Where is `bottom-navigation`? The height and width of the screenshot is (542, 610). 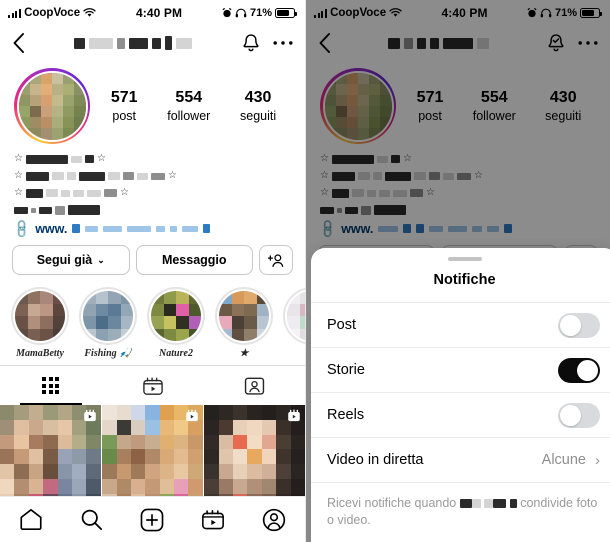
bottom-navigation is located at coordinates (152, 519).